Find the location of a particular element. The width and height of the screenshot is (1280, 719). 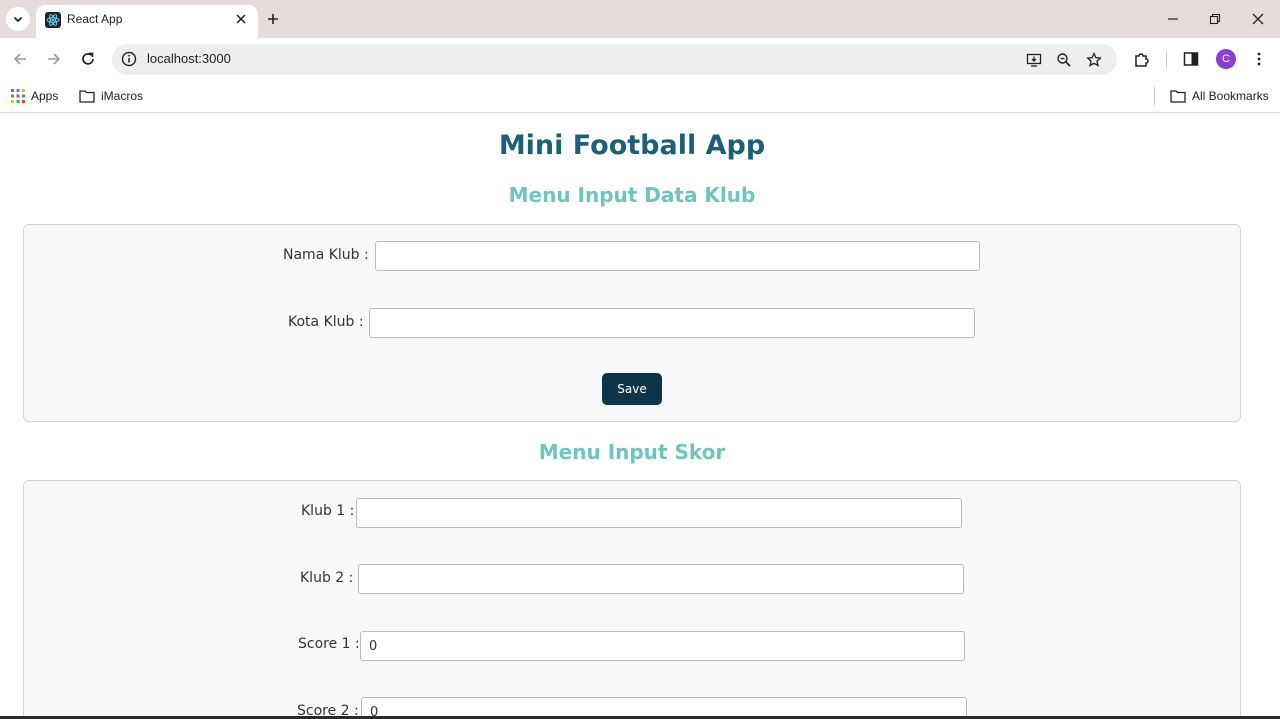

side-panel-icon is located at coordinates (1191, 59).